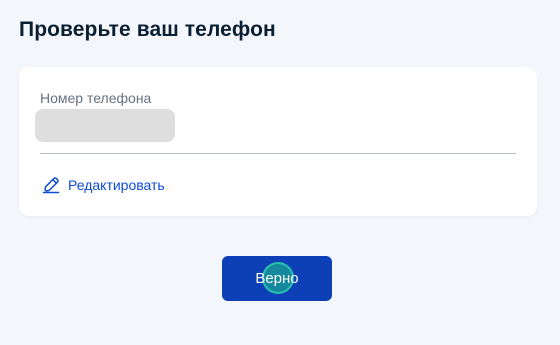  I want to click on confirm-button-label: Верно, so click(277, 278).